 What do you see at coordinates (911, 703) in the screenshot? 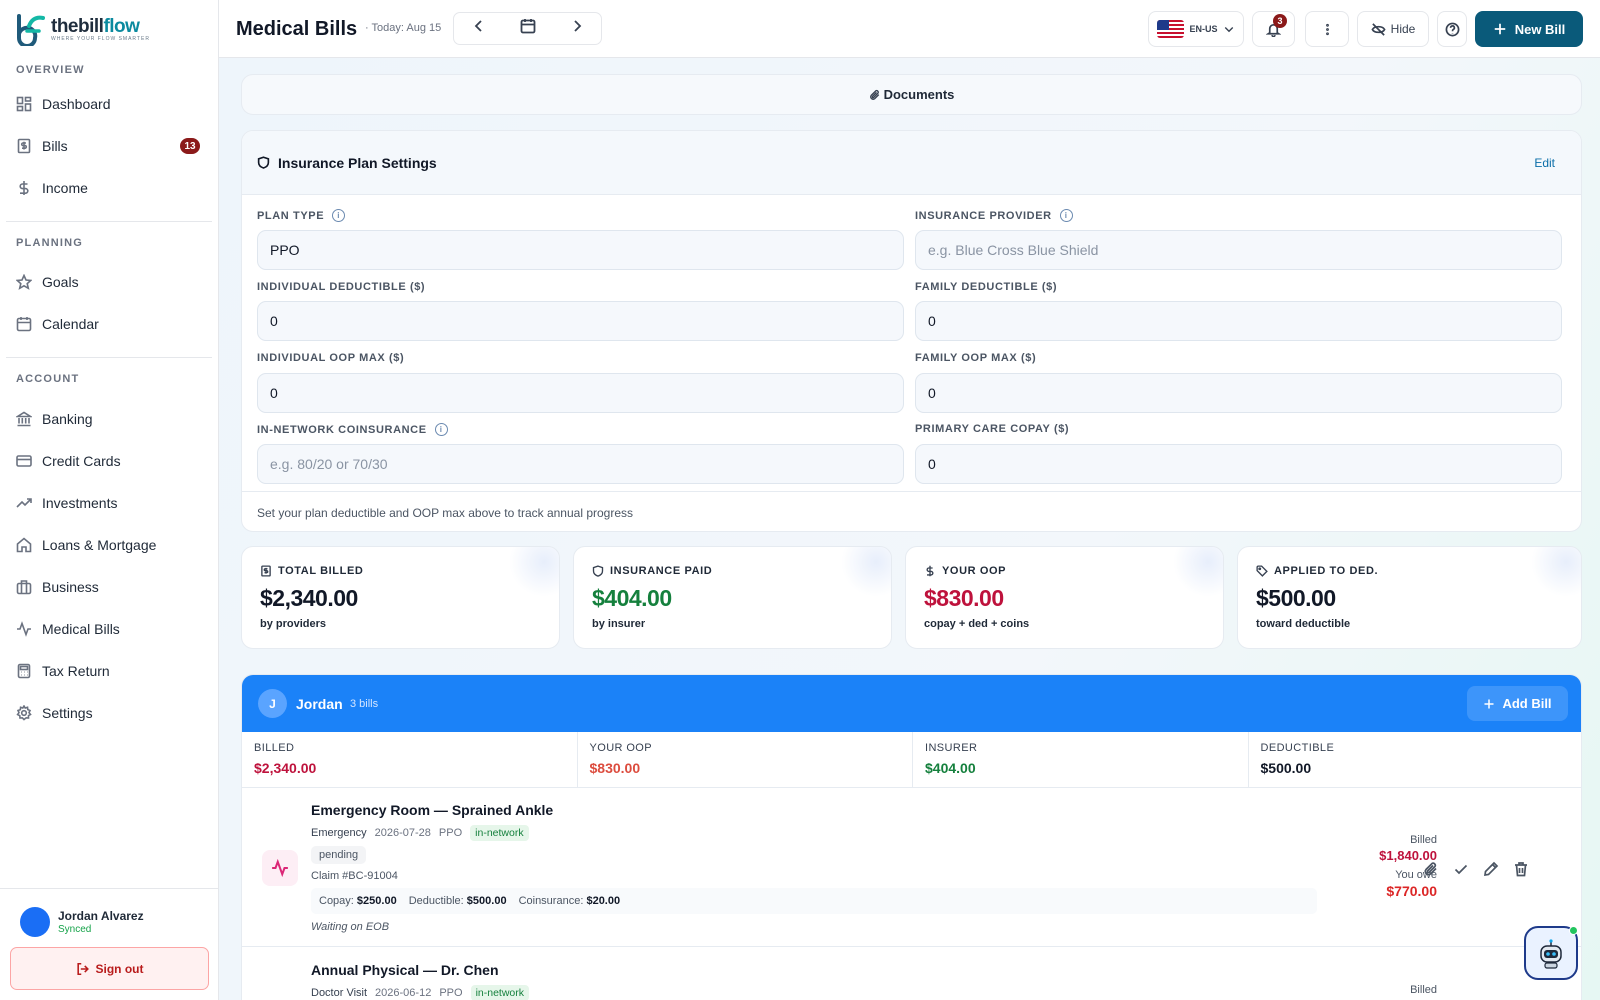
I see `person-header: J Jordan 3 bills Add Bill` at bounding box center [911, 703].